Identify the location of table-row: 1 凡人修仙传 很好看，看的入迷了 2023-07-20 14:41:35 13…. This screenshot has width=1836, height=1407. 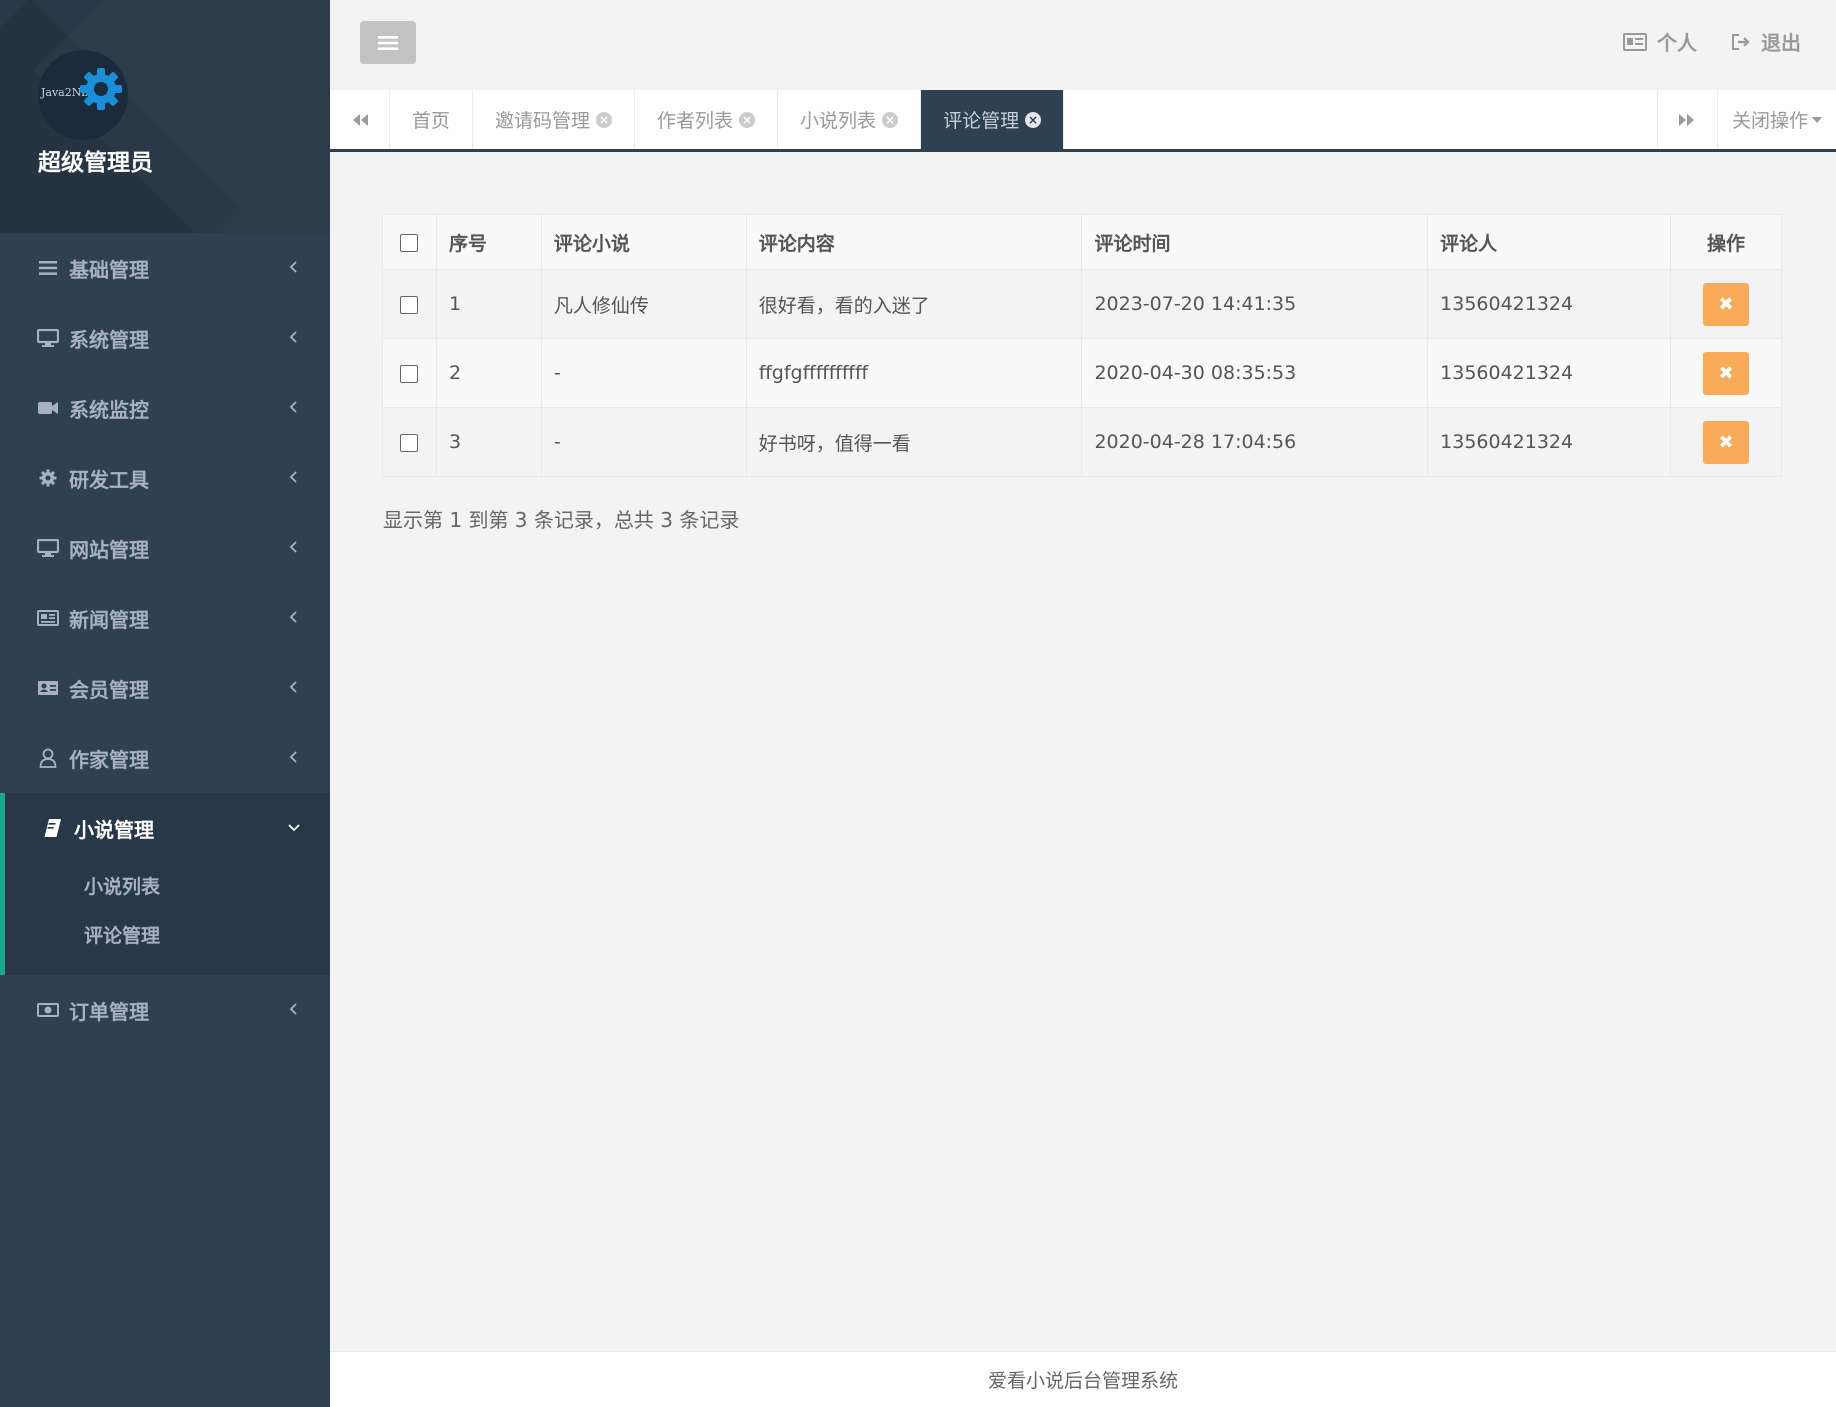
(1082, 304).